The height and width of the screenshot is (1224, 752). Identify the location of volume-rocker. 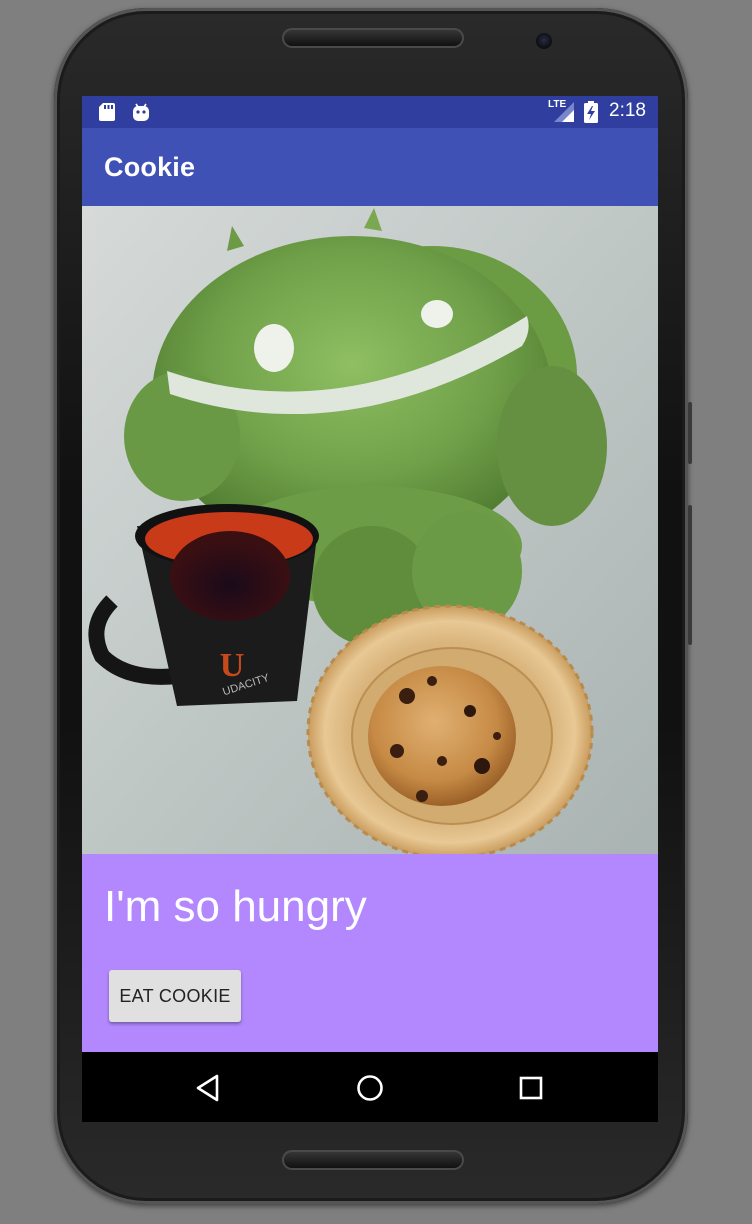
(690, 575).